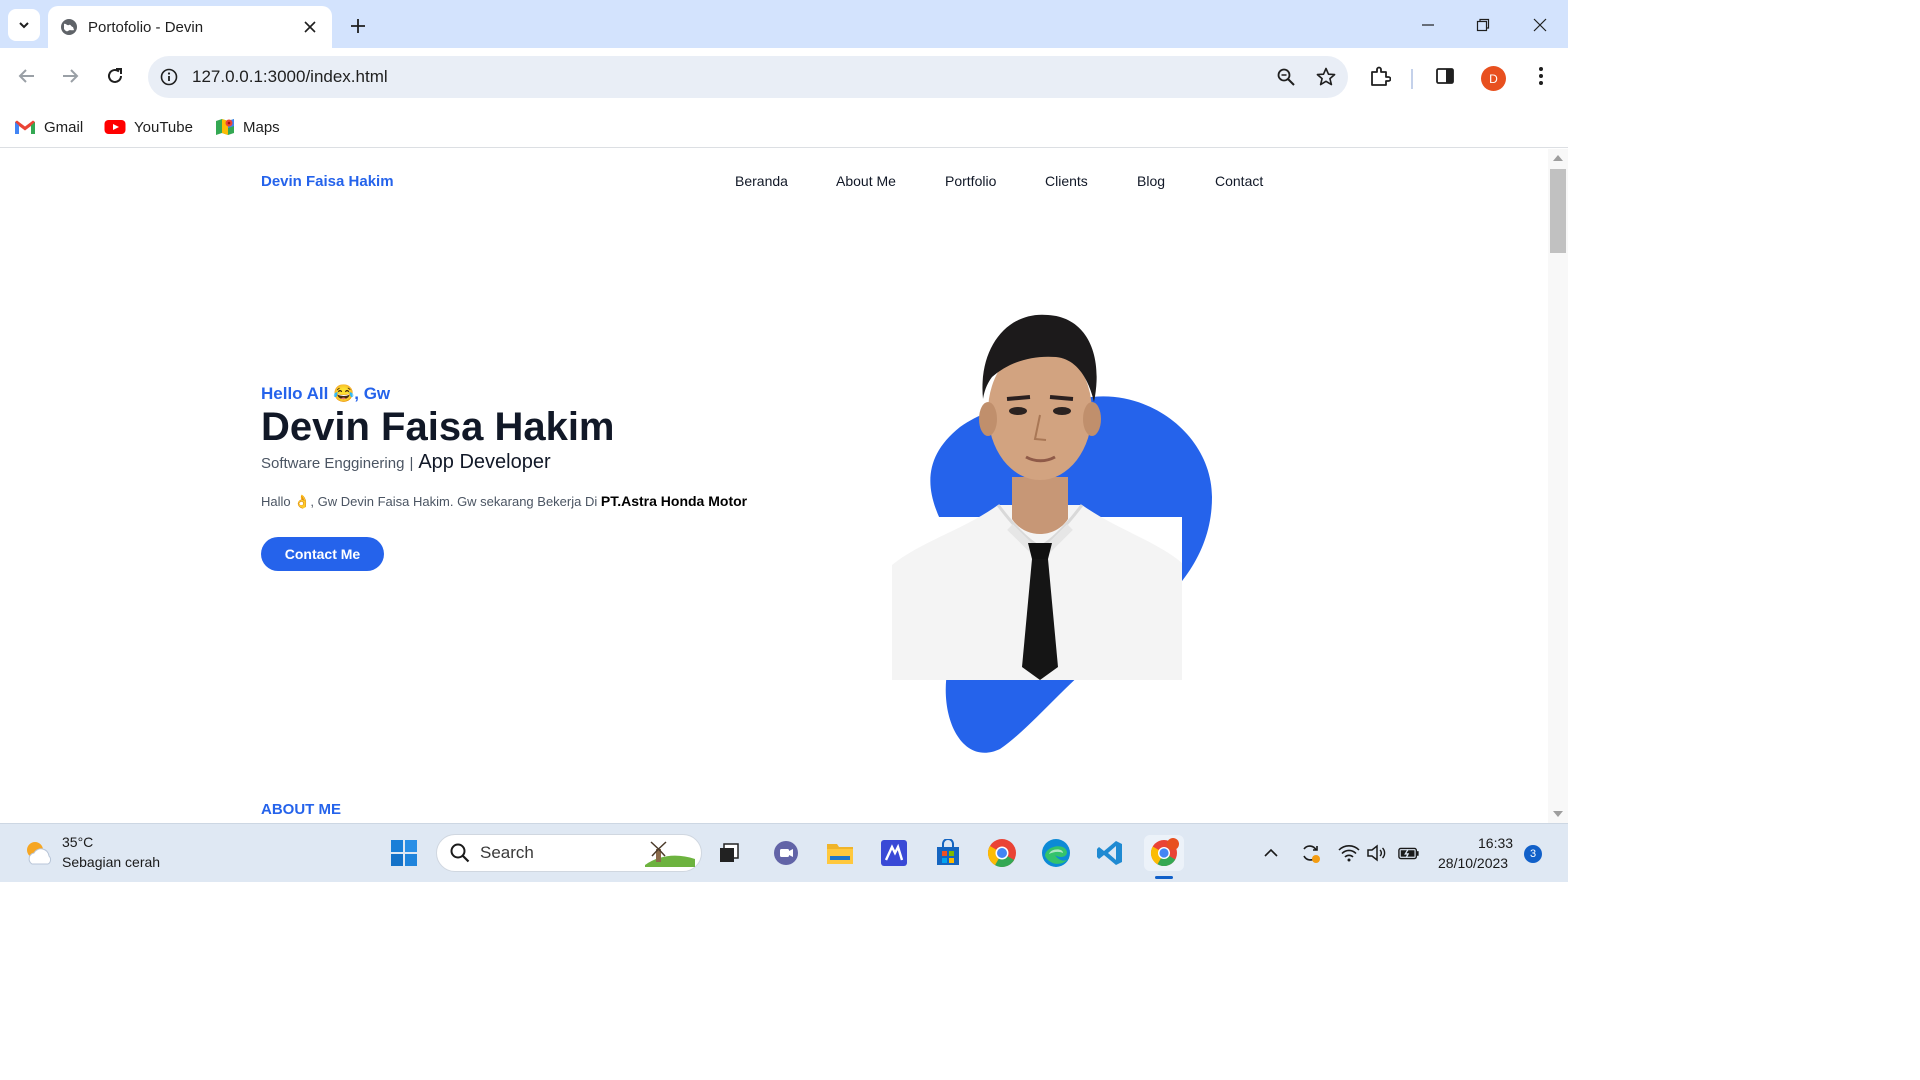 The height and width of the screenshot is (1080, 1920). Describe the element at coordinates (1495, 843) in the screenshot. I see `clock-time: 16:33` at that location.